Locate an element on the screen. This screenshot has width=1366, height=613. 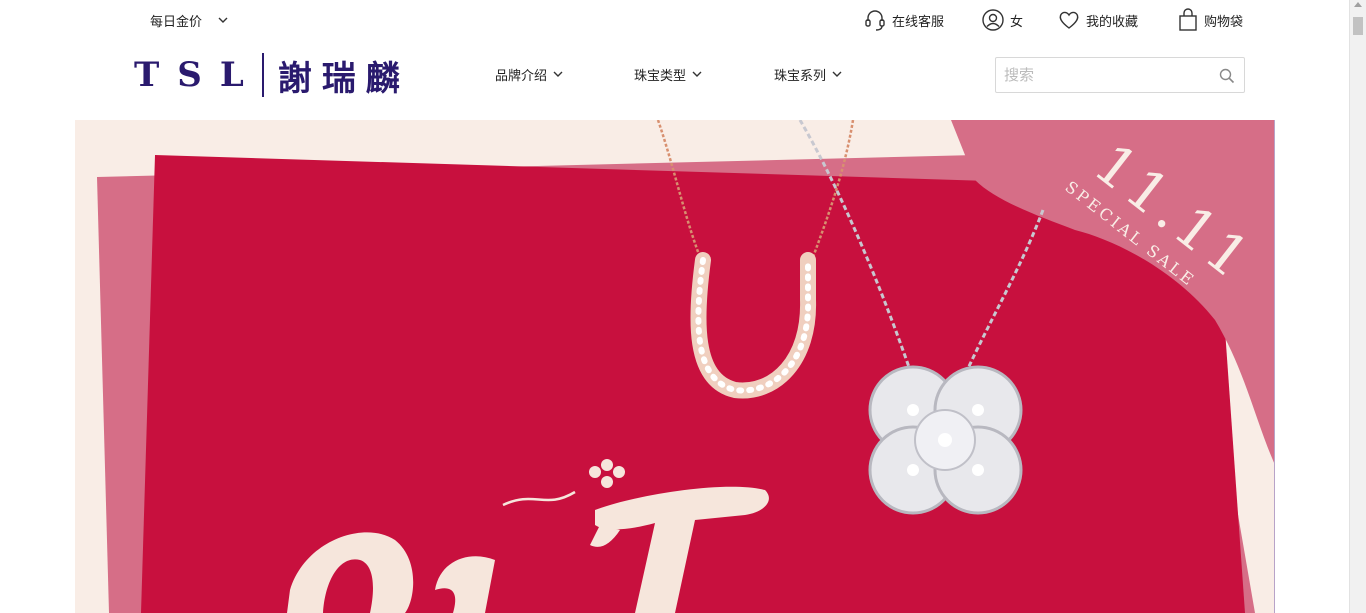
brand-logo: TSL 謝瑞麟 is located at coordinates (272, 75).